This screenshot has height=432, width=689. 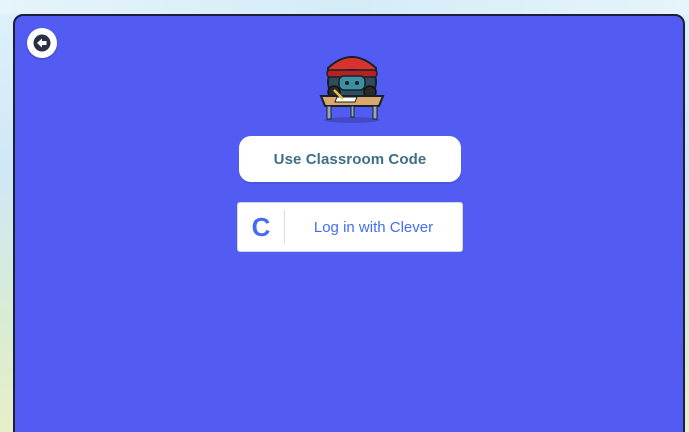 What do you see at coordinates (373, 227) in the screenshot?
I see `log-in-with-clever-label: Log in with Clever` at bounding box center [373, 227].